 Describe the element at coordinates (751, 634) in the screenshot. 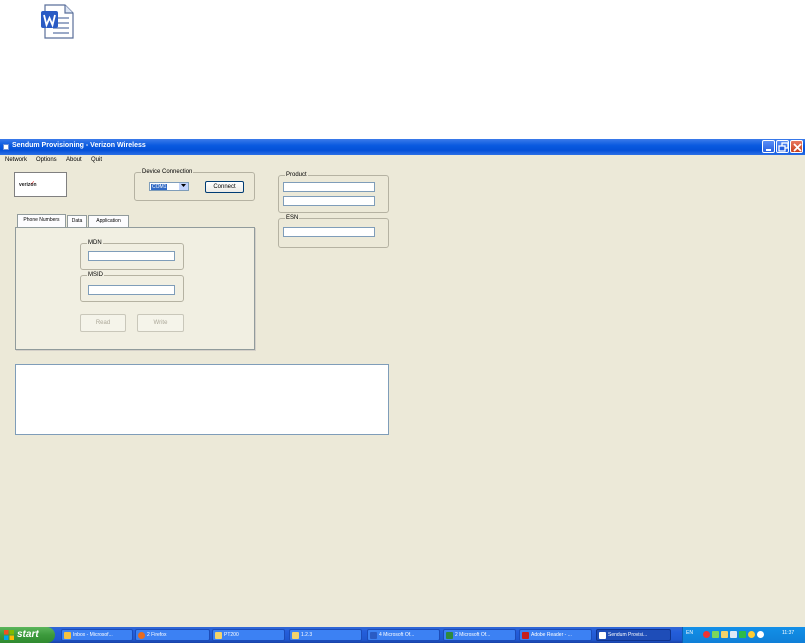

I see `update-icon` at that location.